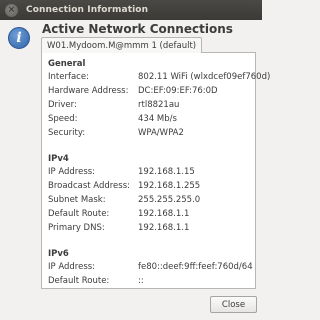  I want to click on row-value: 192.168.1.15, so click(166, 172).